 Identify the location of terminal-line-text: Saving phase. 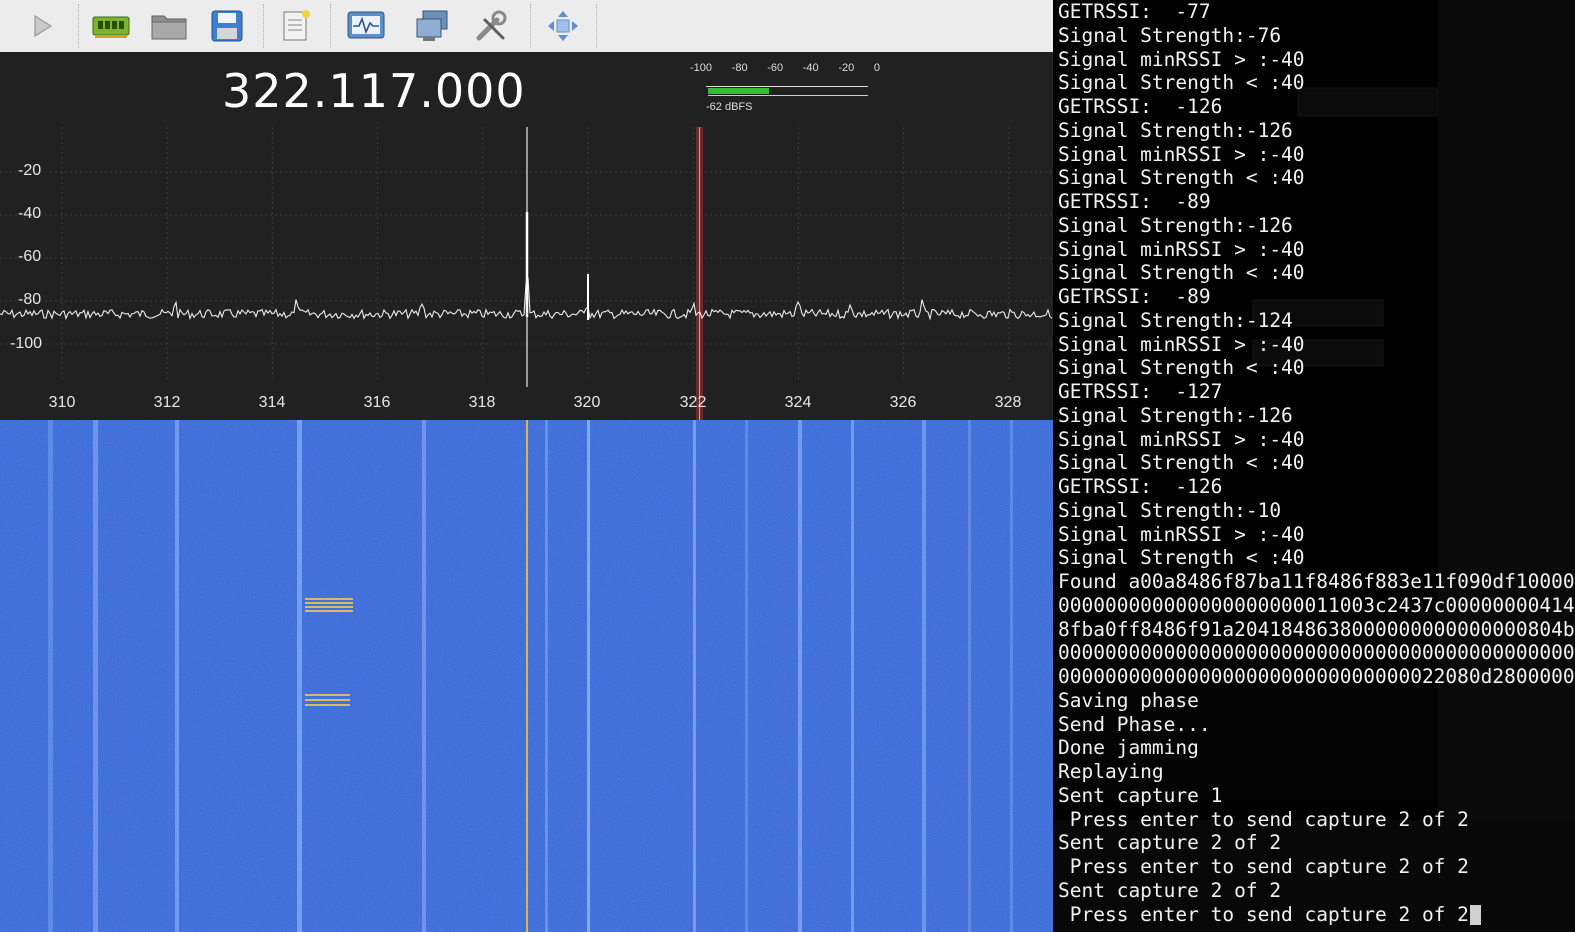
(1128, 700).